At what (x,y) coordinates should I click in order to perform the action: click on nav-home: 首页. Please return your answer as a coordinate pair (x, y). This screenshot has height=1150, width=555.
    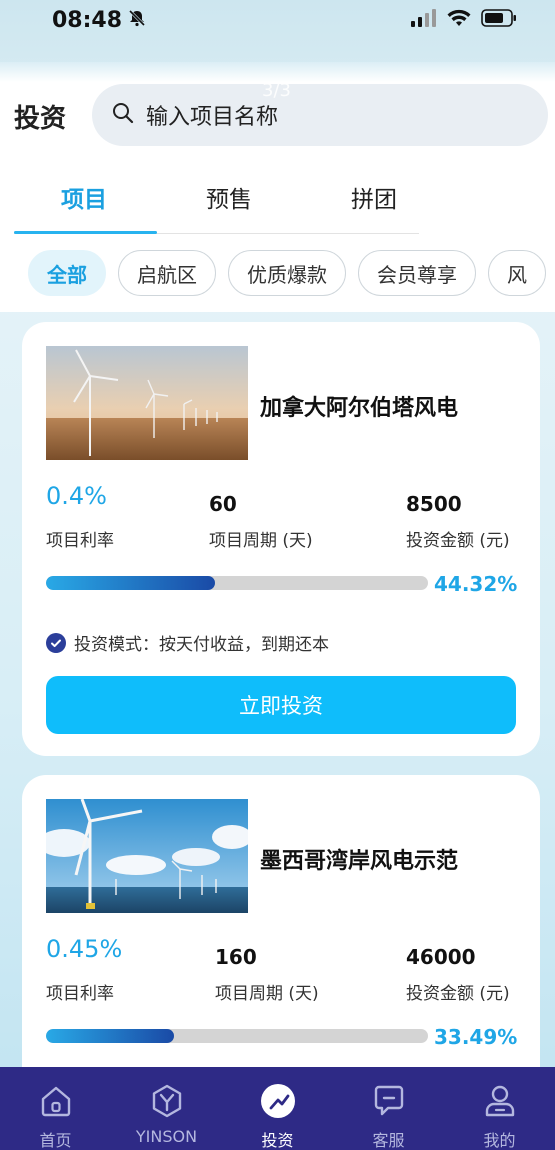
    Looking at the image, I should click on (56, 1116).